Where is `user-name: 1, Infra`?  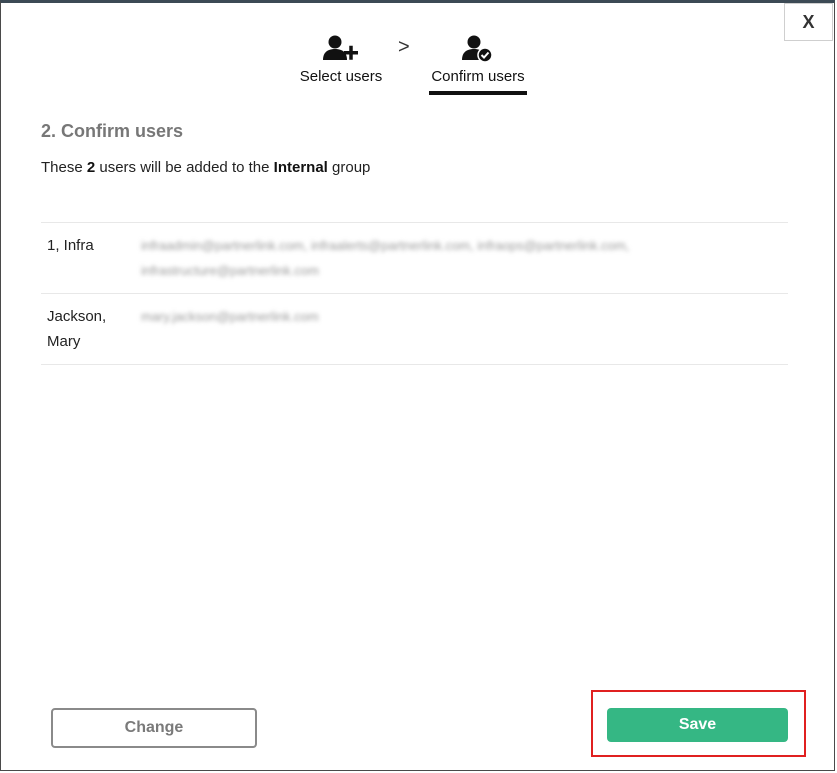
user-name: 1, Infra is located at coordinates (70, 245).